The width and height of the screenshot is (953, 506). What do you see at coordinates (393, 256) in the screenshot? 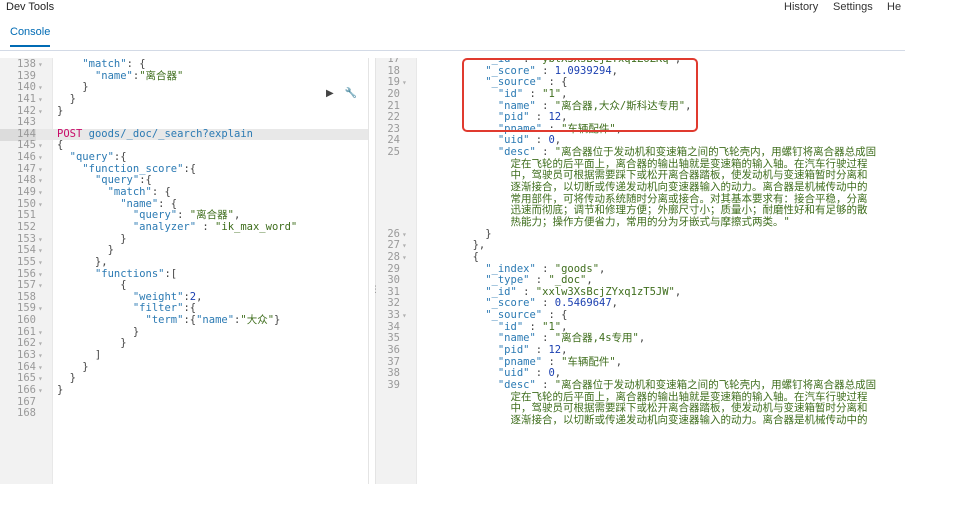
I see `line-number: 28` at bounding box center [393, 256].